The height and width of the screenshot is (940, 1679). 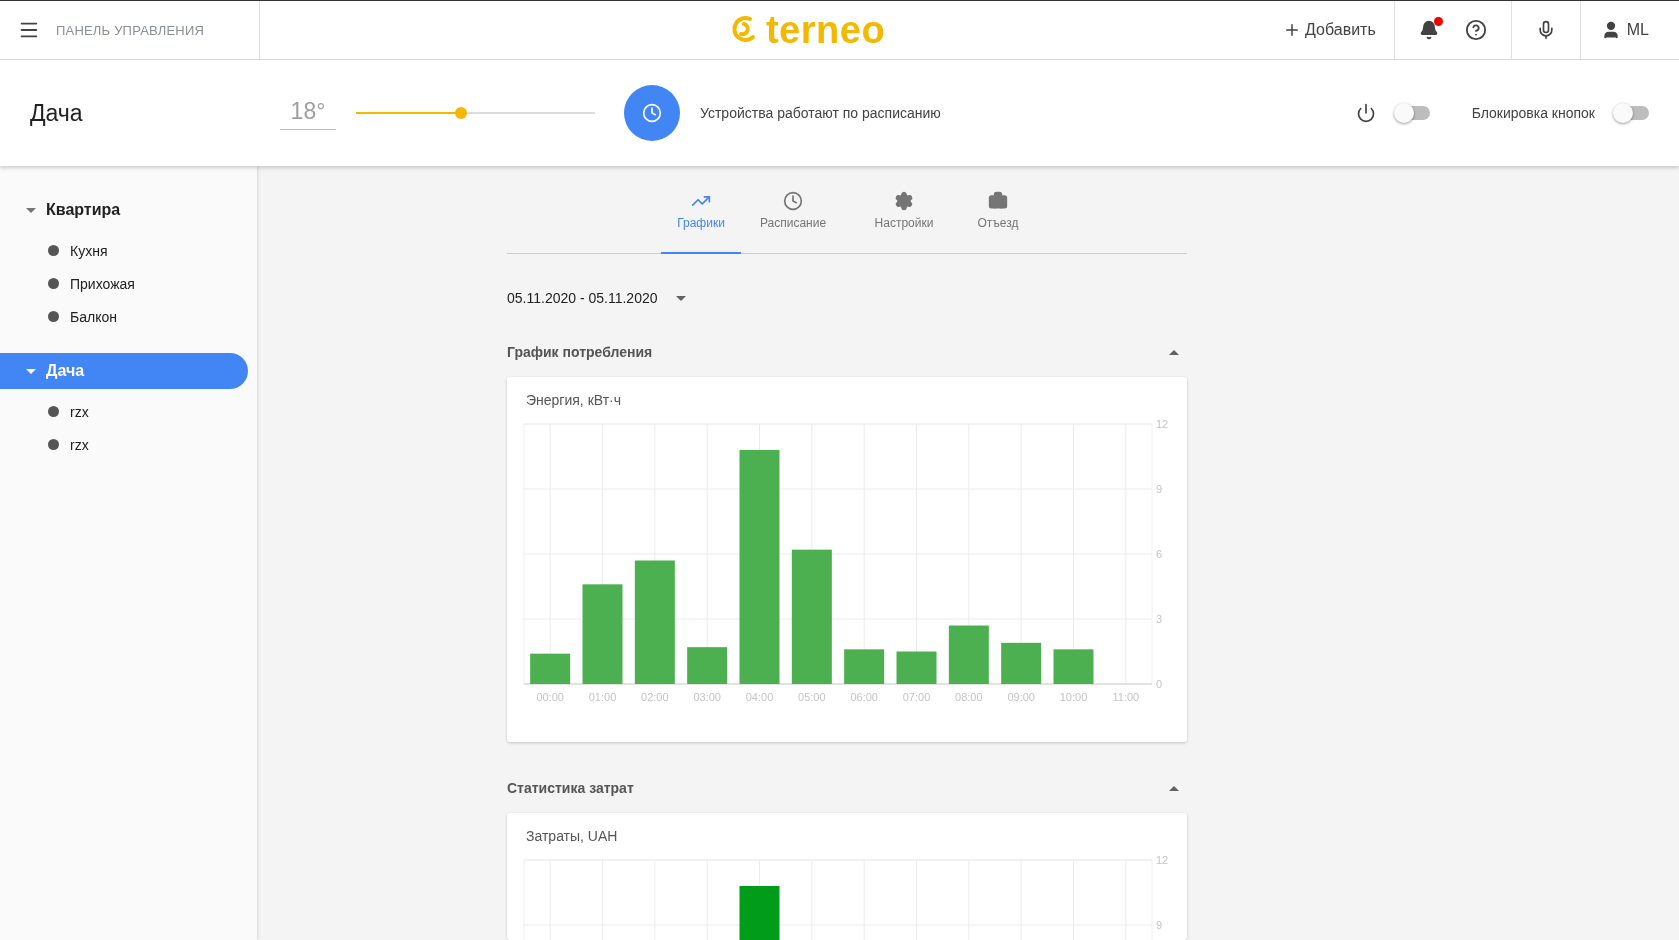 I want to click on axis-tick-label: 05:00, so click(x=812, y=697).